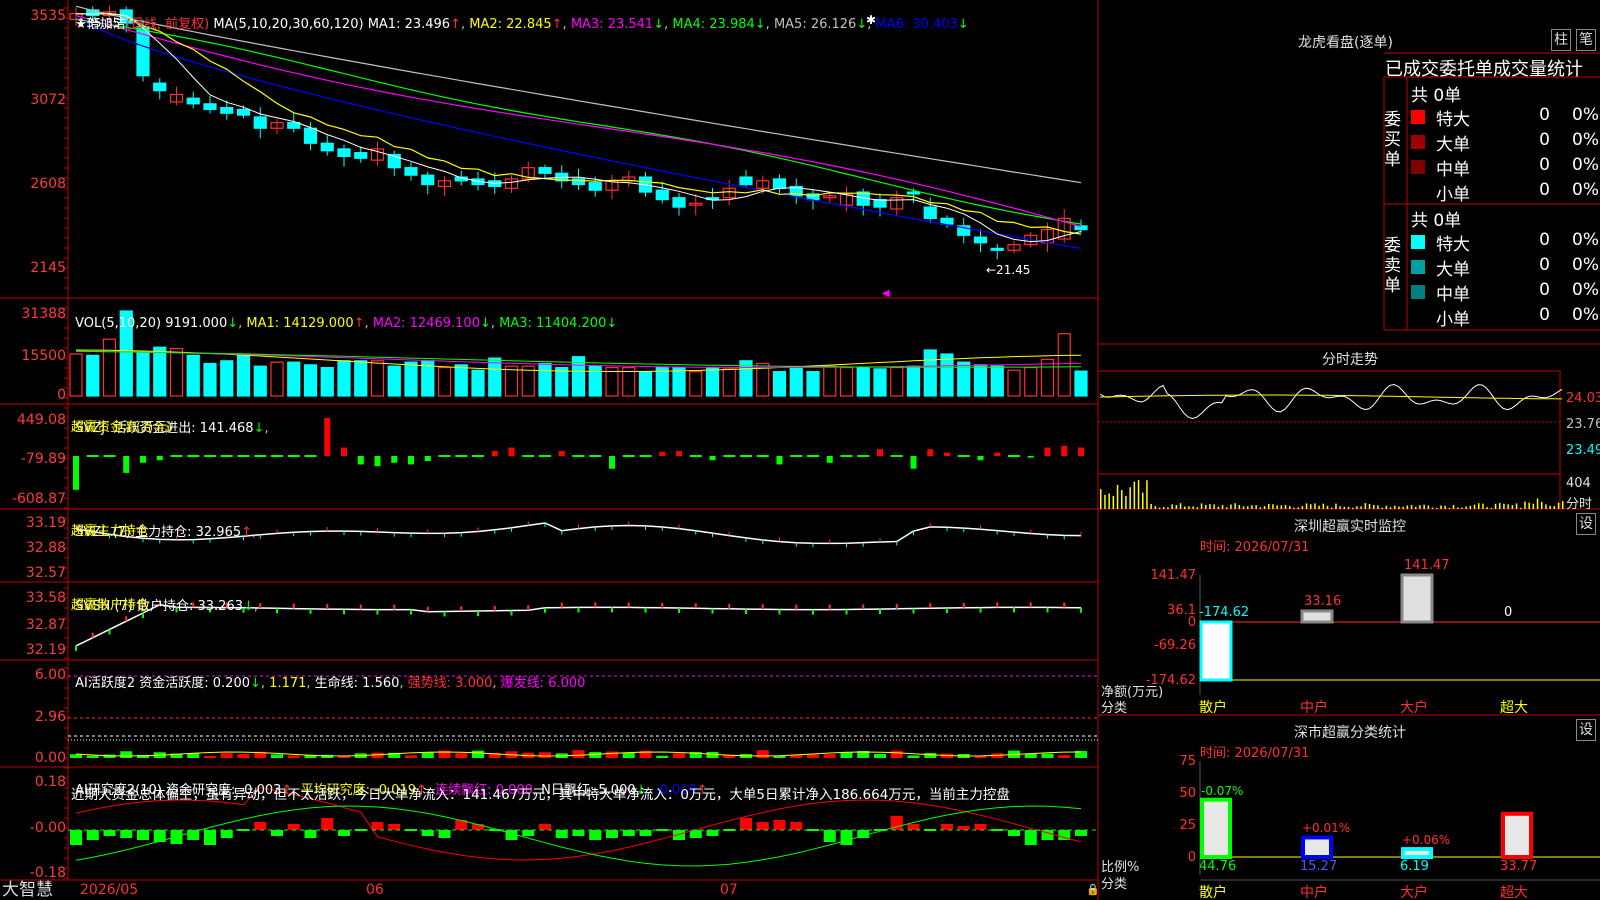 The image size is (1600, 900). I want to click on minute-vol-unit: 分时, so click(1579, 504).